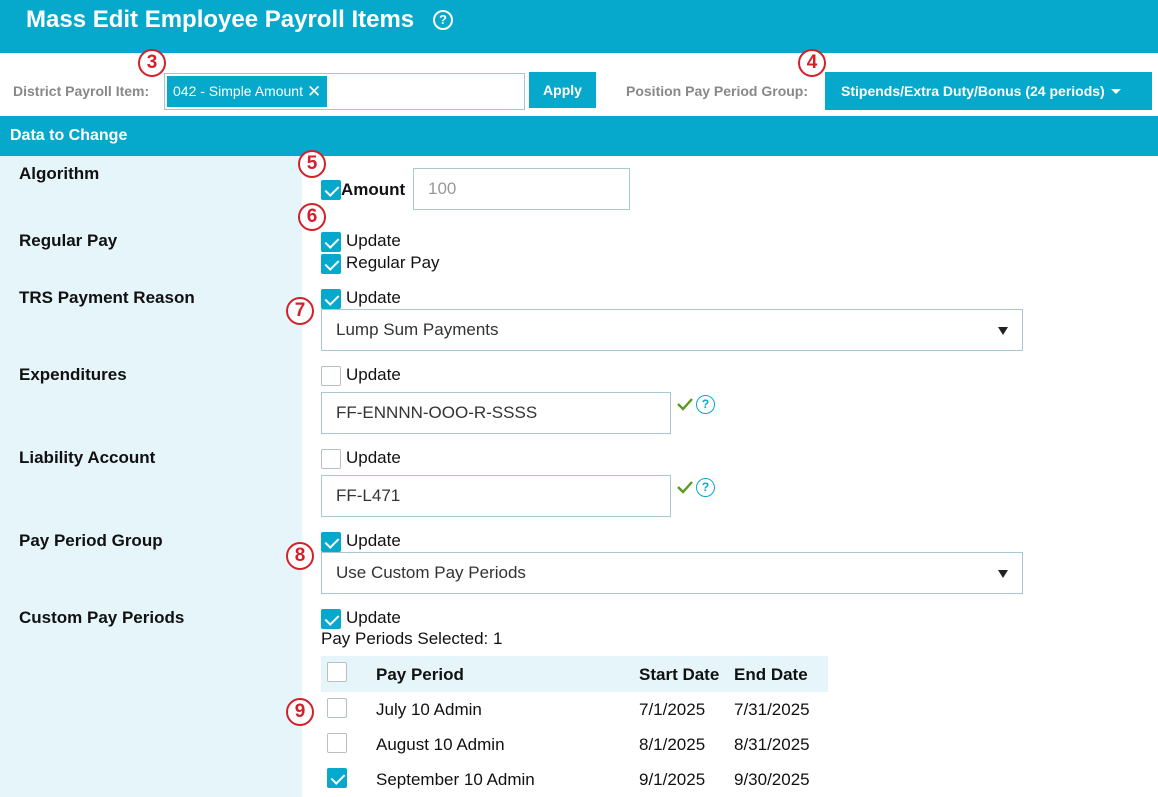  Describe the element at coordinates (717, 91) in the screenshot. I see `position-pay-period-group-label: Position Pay Period Group:` at that location.